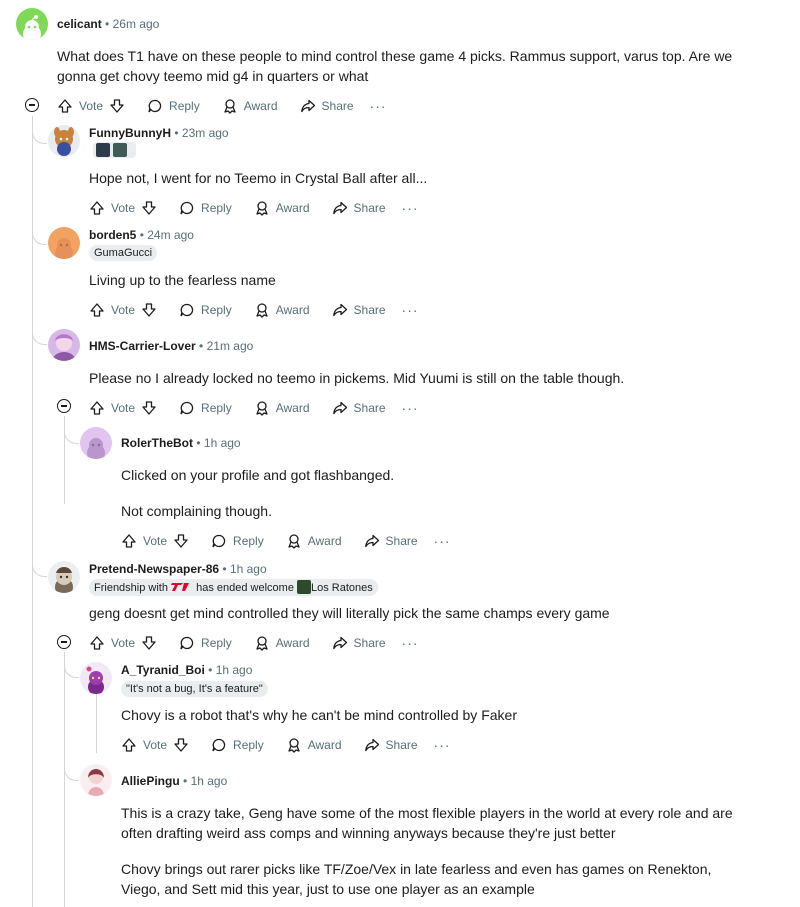 Image resolution: width=800 pixels, height=907 pixels. I want to click on comment-meta: A_Tyranid_Boi • 1h ago, so click(187, 670).